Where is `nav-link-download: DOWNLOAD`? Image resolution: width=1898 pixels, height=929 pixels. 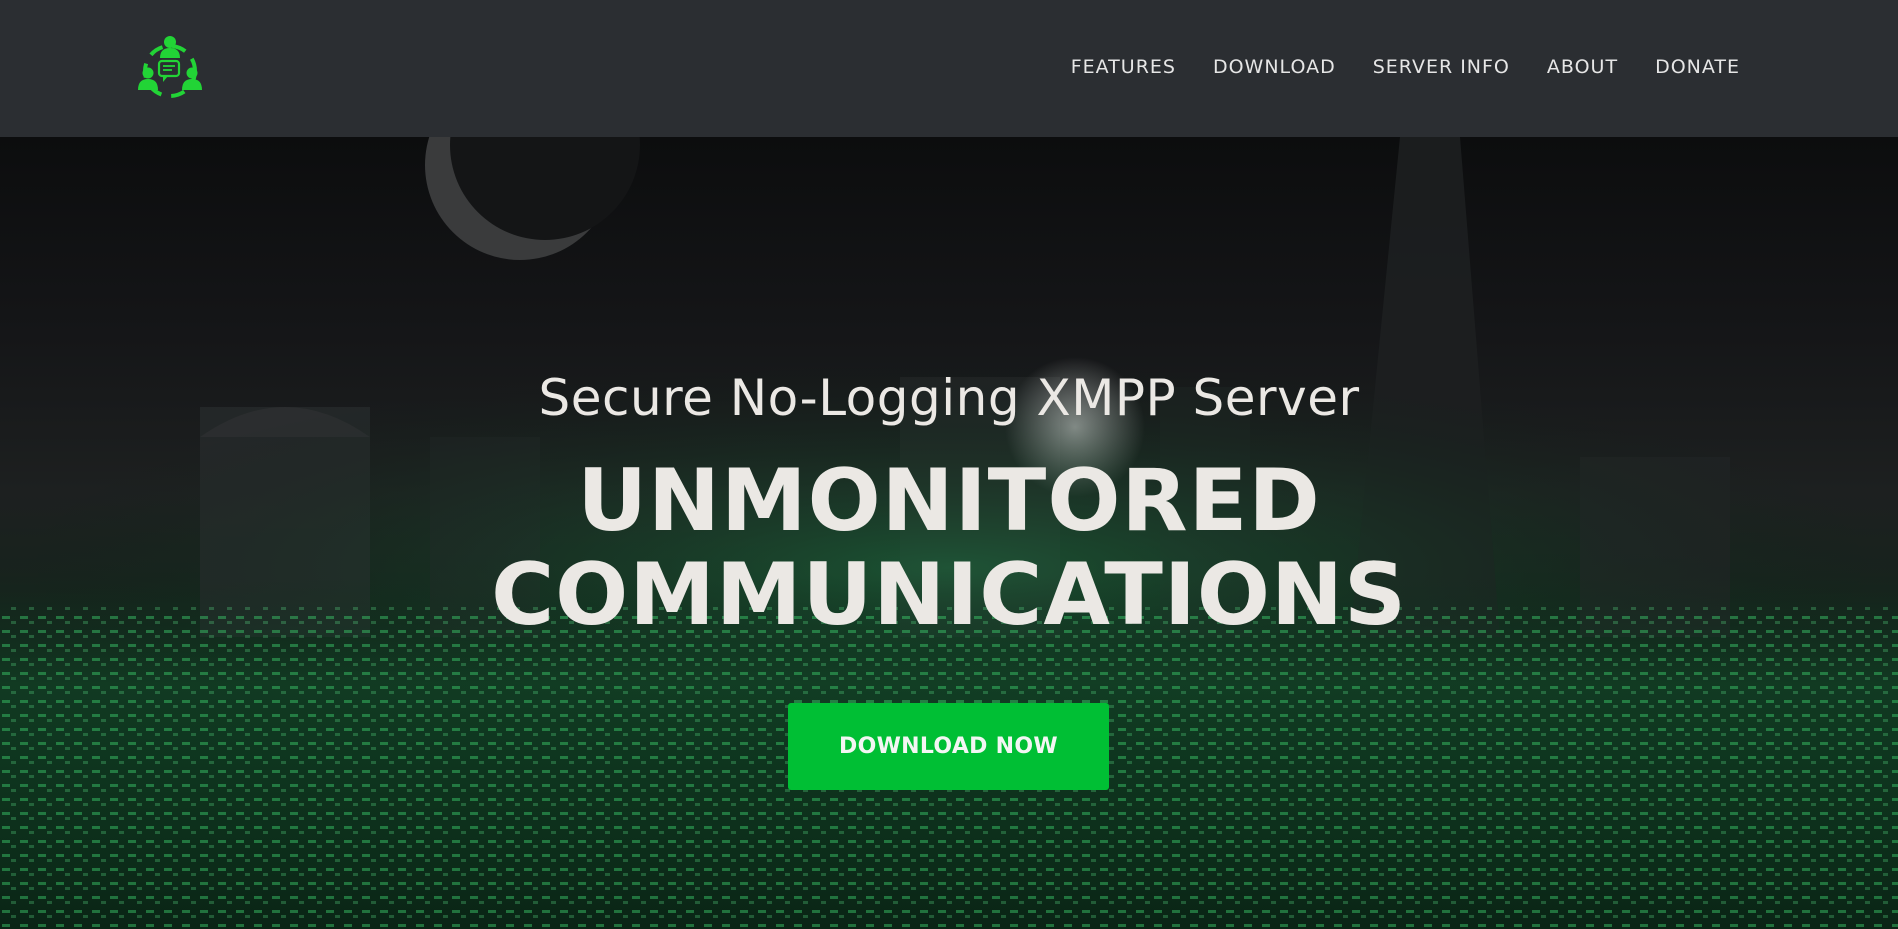 nav-link-download: DOWNLOAD is located at coordinates (1274, 67).